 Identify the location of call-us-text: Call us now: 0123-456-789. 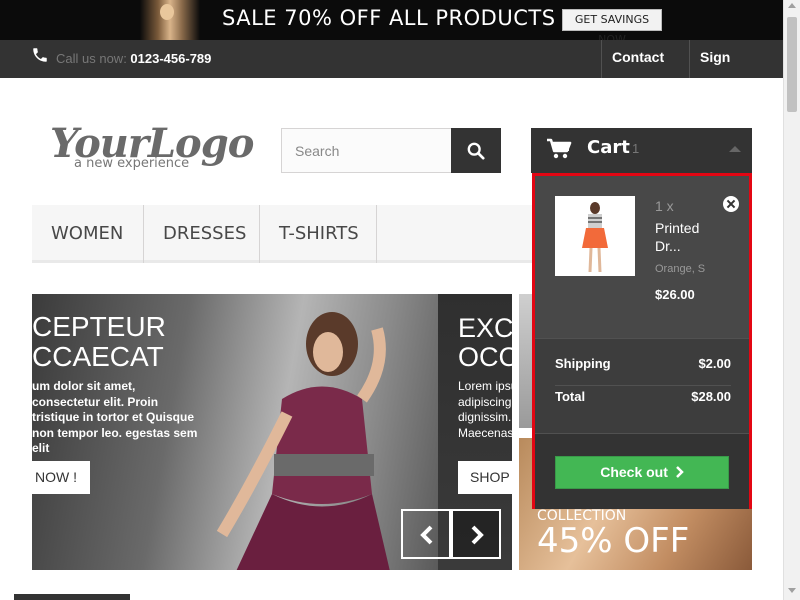
(133, 58).